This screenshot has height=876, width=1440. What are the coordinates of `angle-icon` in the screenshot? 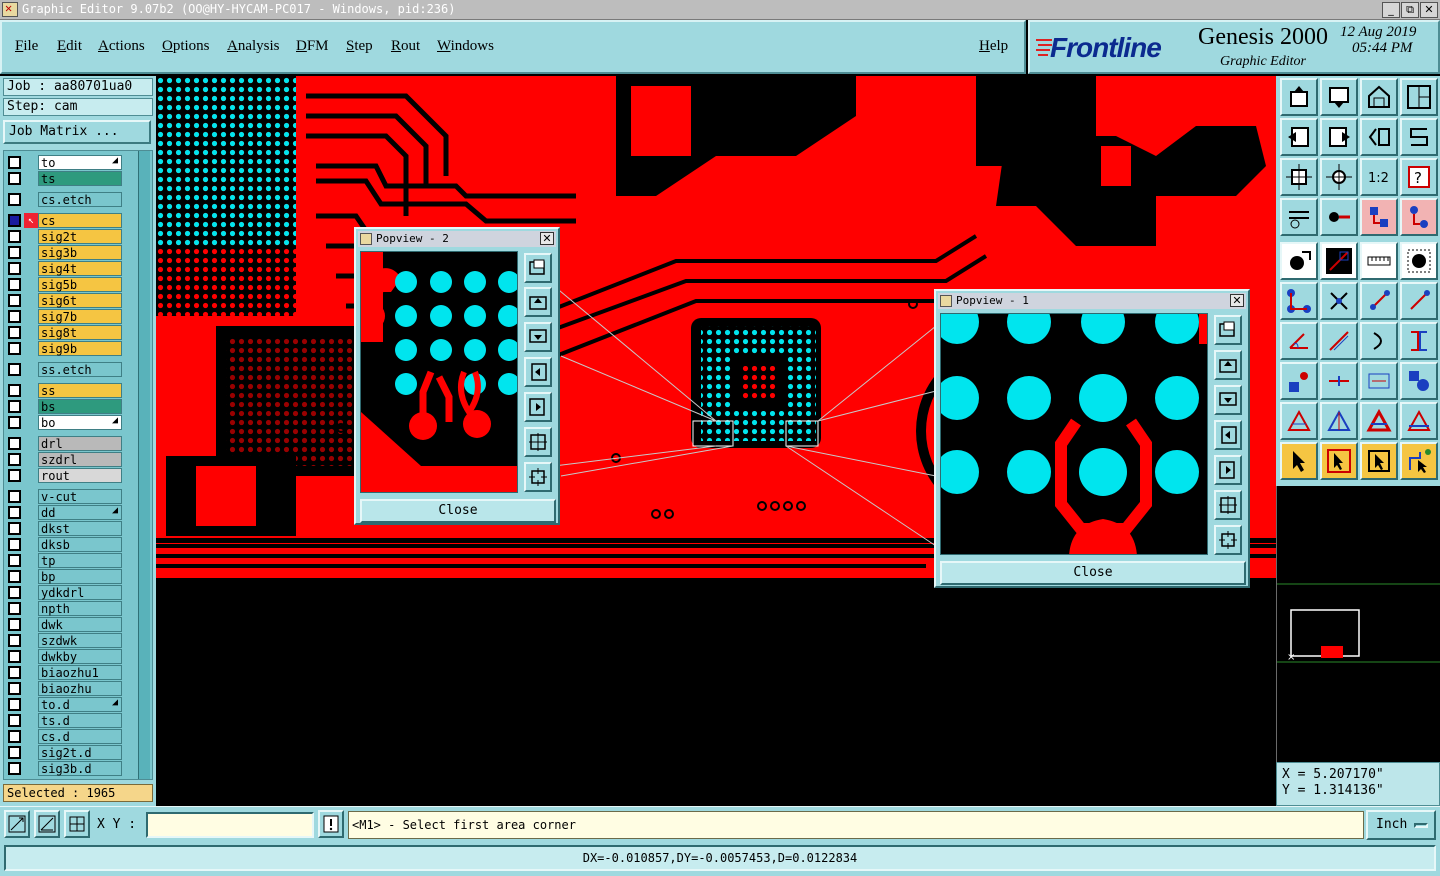 It's located at (1299, 341).